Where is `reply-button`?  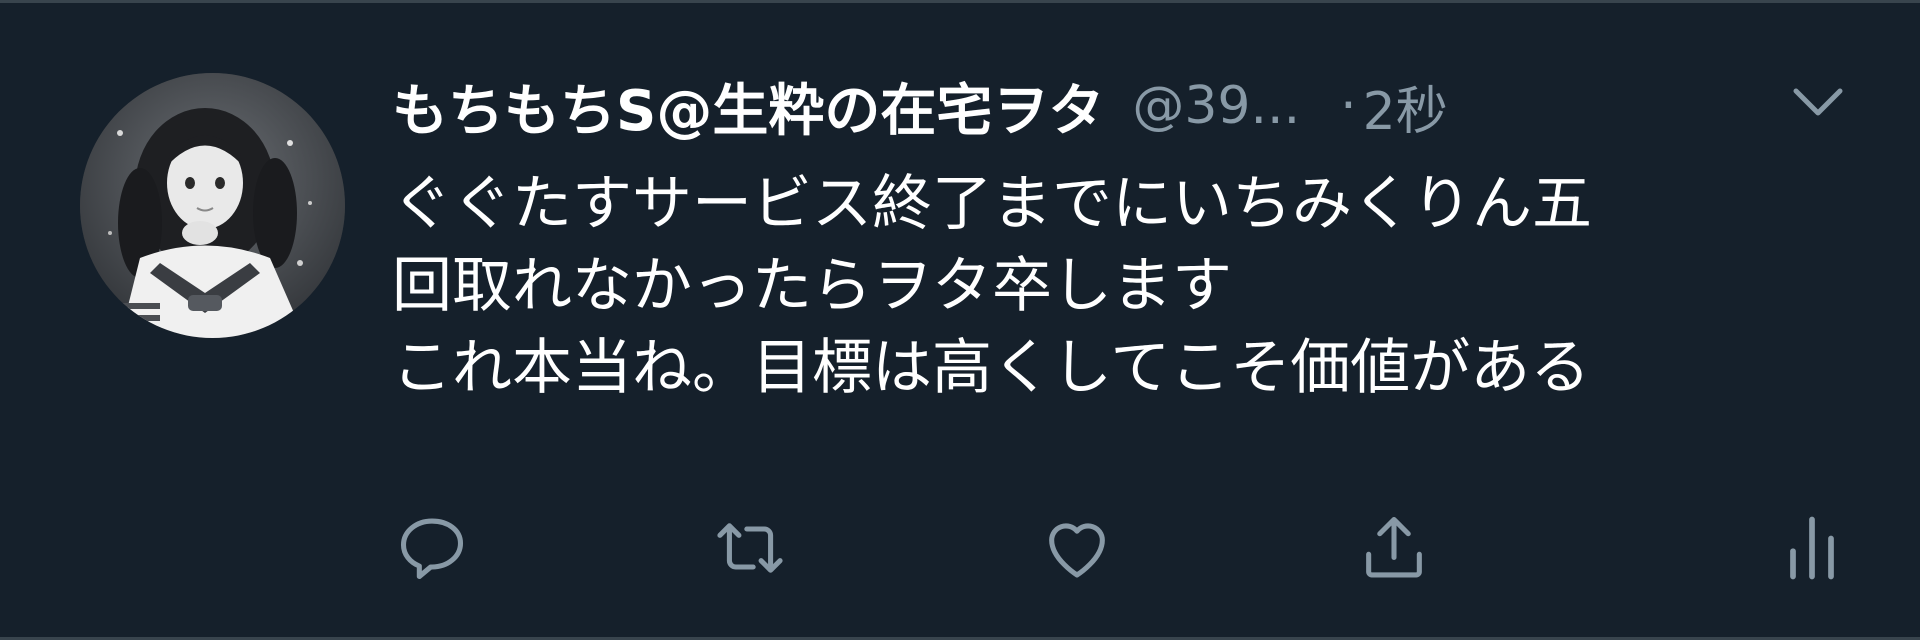
reply-button is located at coordinates (432, 548).